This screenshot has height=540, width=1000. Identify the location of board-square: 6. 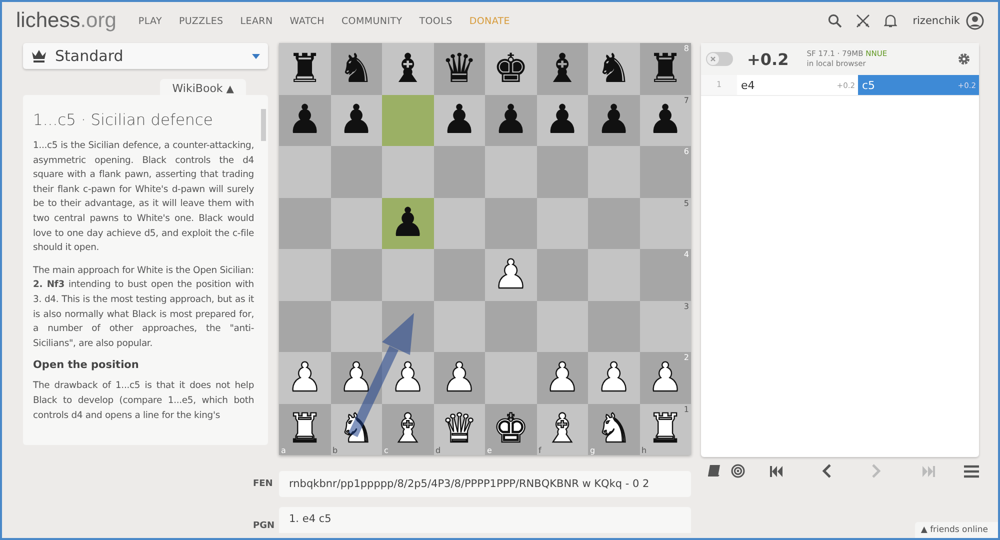
(665, 172).